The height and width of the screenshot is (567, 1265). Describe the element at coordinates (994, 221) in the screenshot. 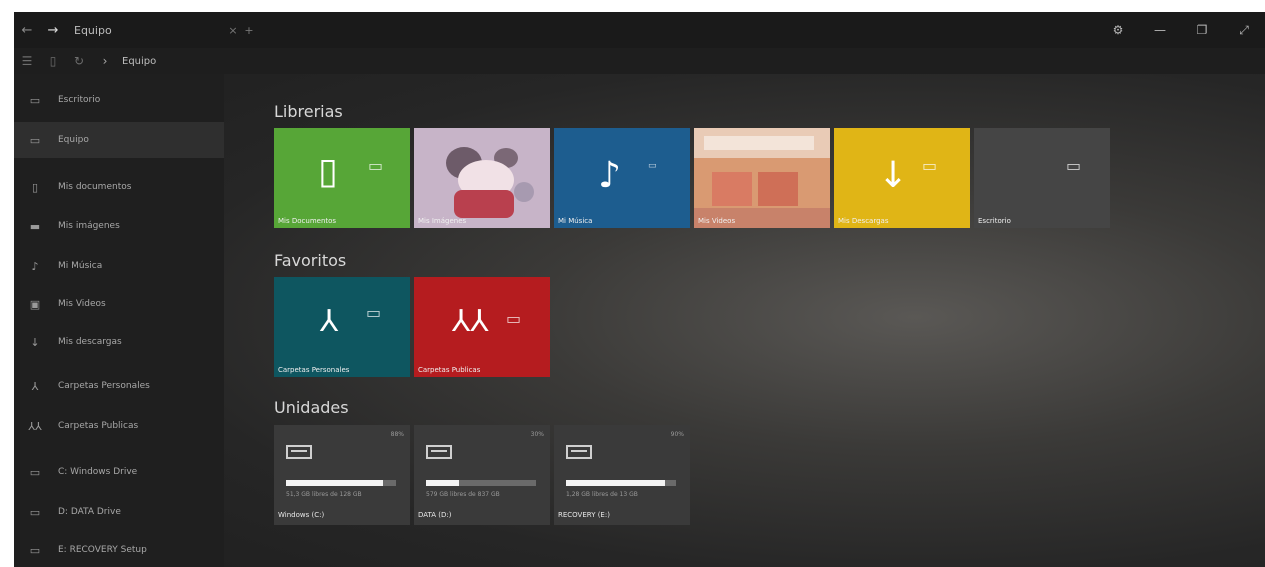

I see `tile-label: Escritorio` at that location.